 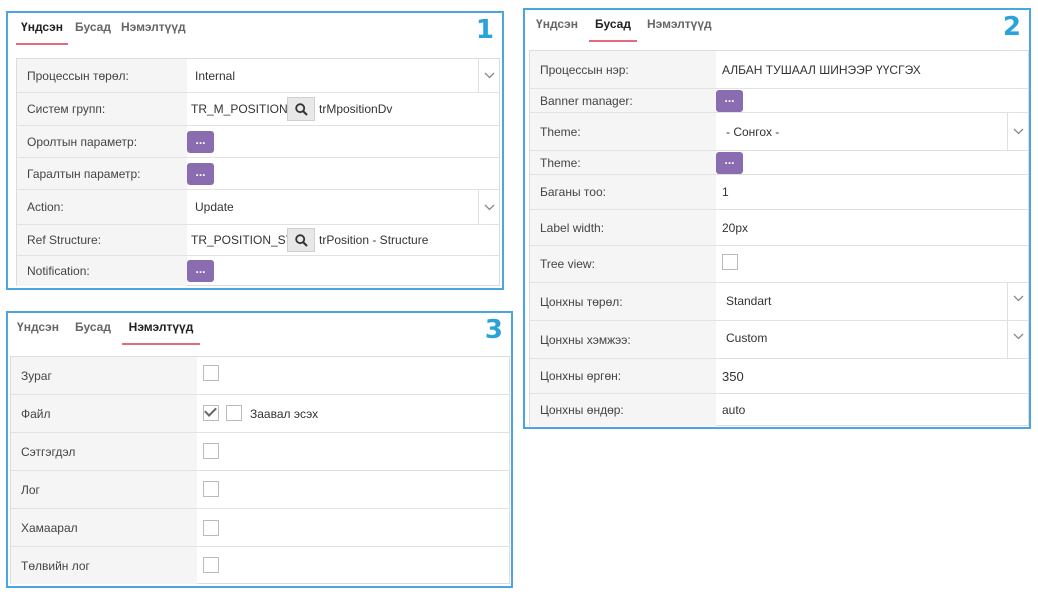 What do you see at coordinates (779, 376) in the screenshot?
I see `row-window-width: Цонхны өргөн: 350` at bounding box center [779, 376].